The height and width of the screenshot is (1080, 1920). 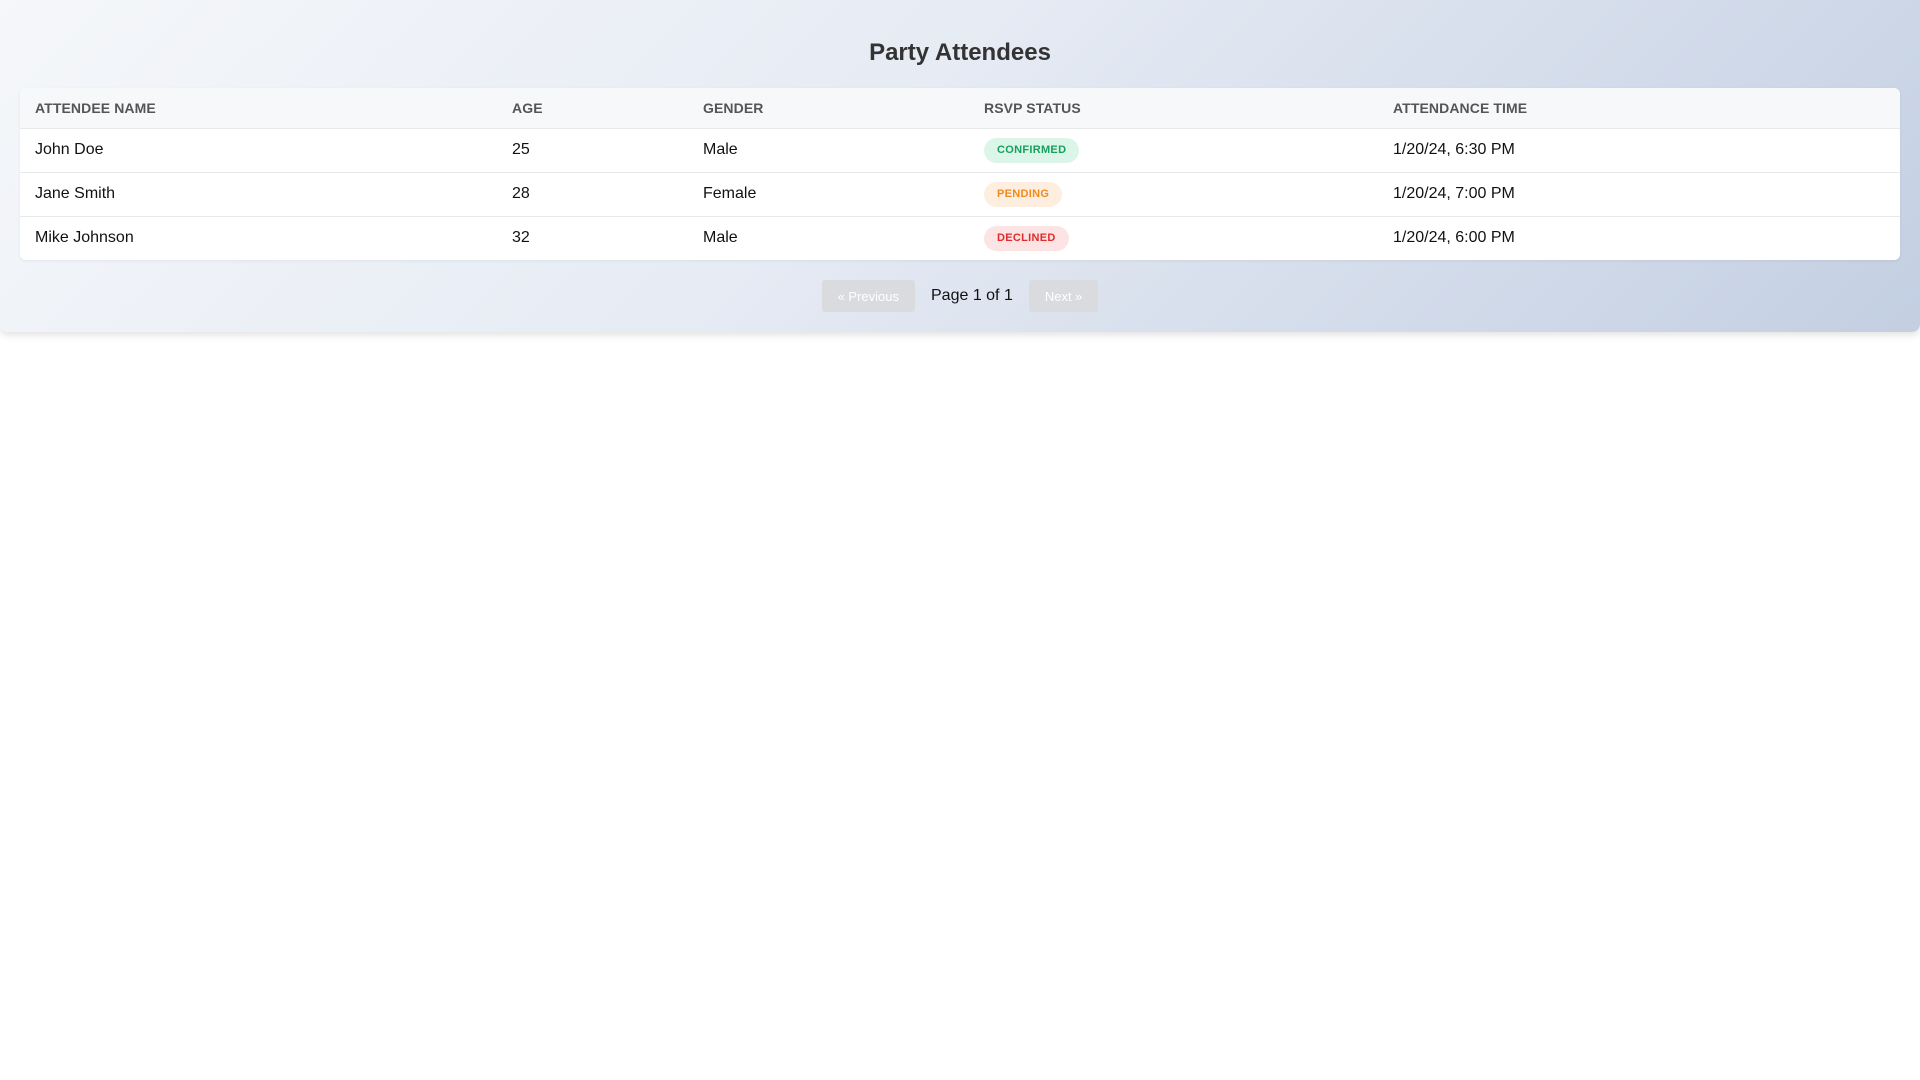 I want to click on column-header-attendance-time: Attendance Time, so click(x=1639, y=108).